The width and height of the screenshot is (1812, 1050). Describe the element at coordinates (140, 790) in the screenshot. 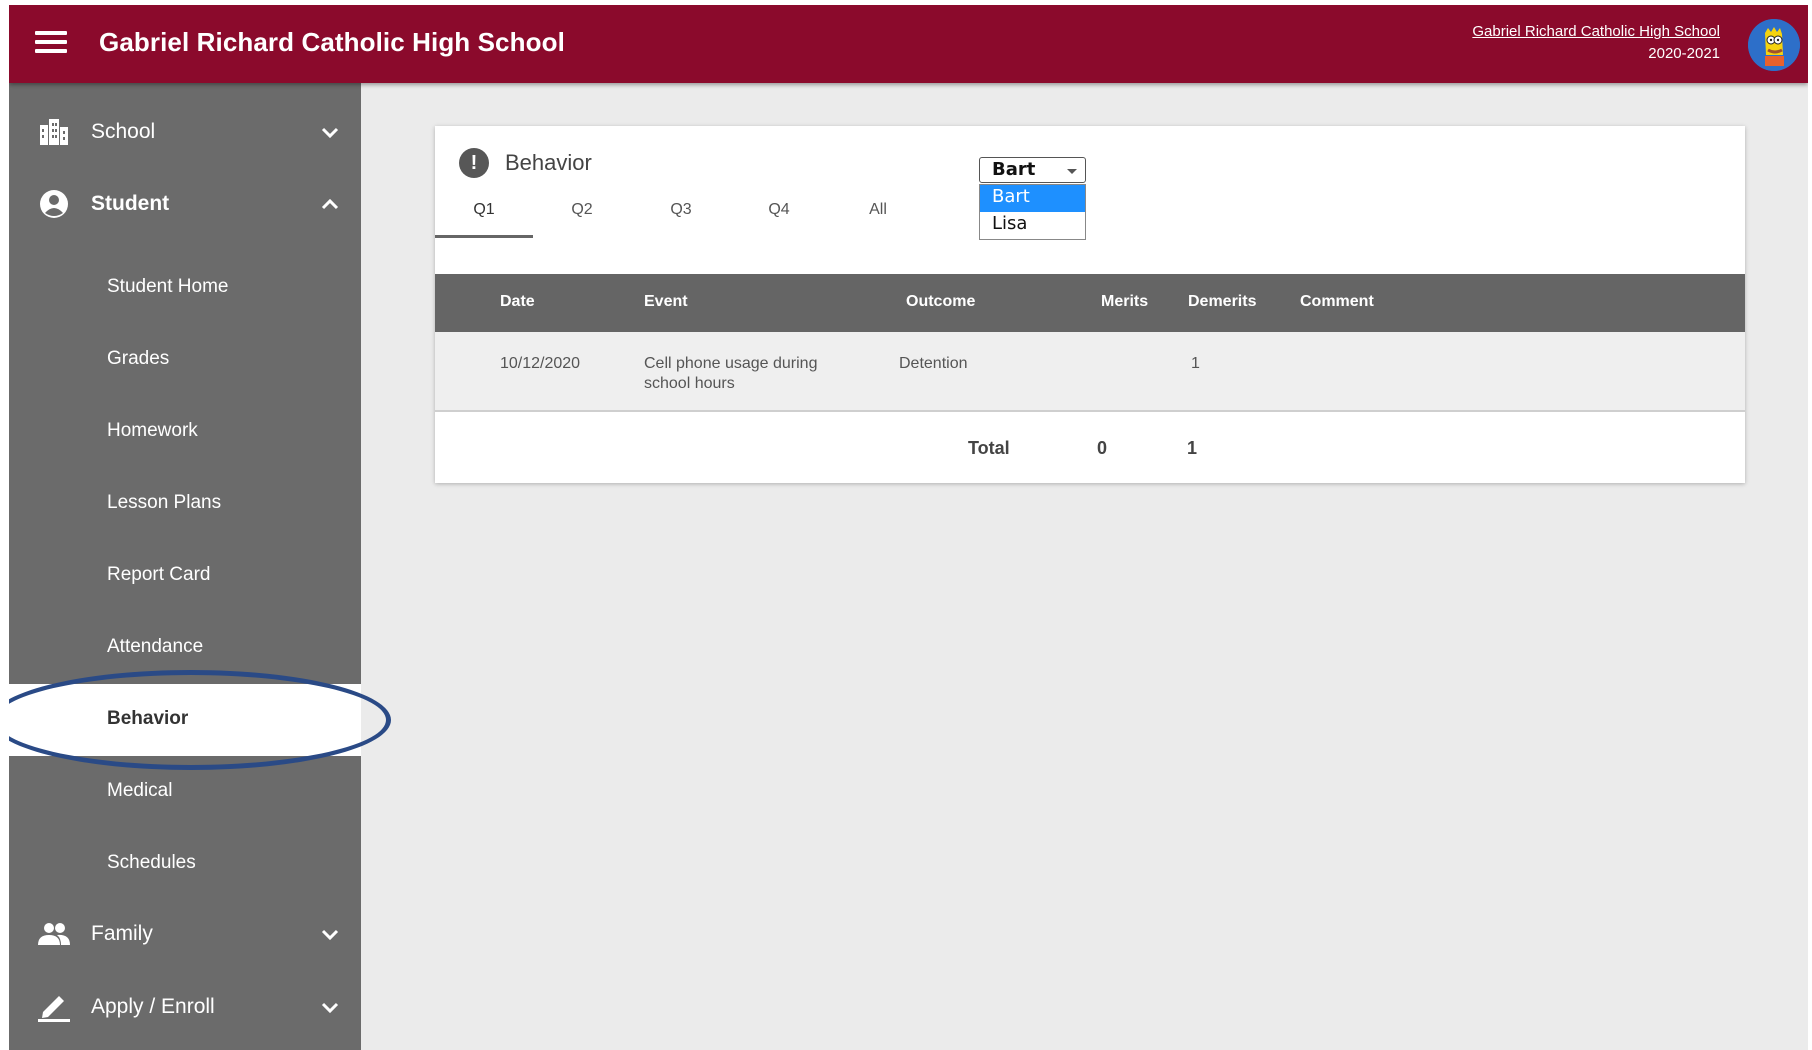

I see `sidebar-item-label: Medical` at that location.